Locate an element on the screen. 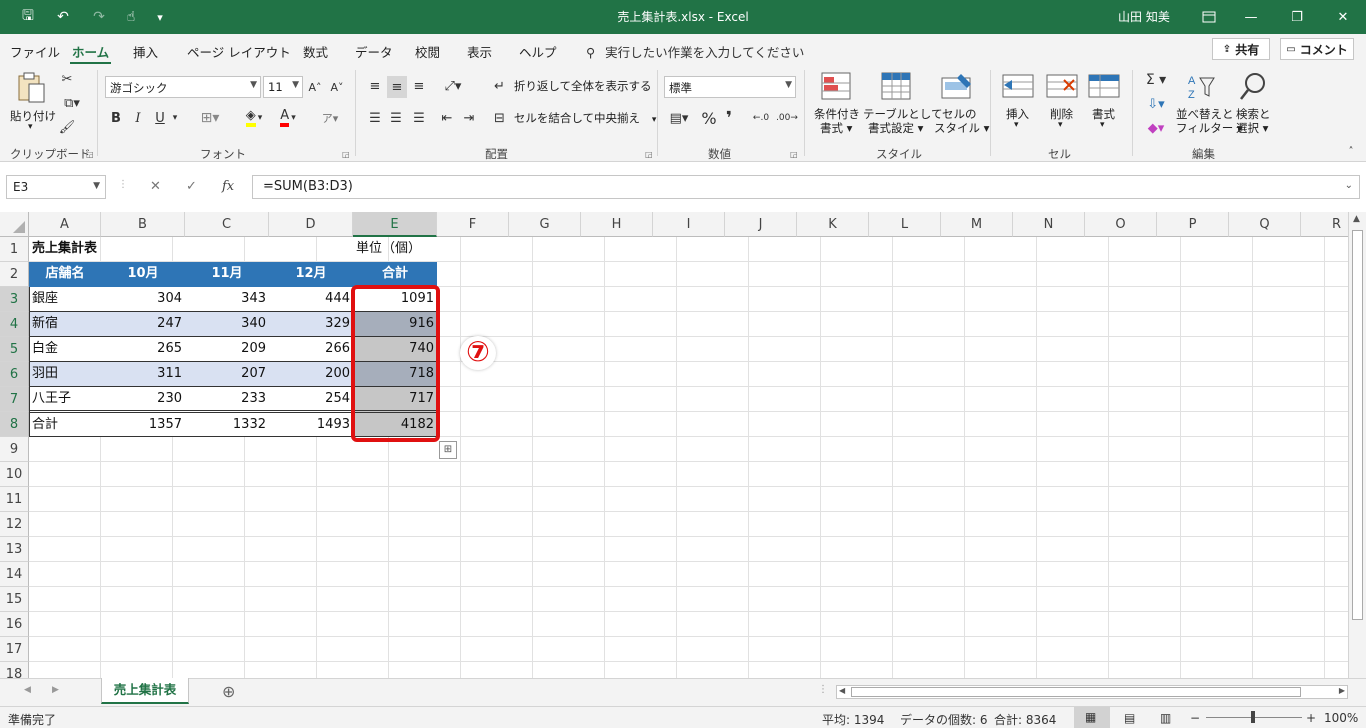  insert-function-button: fx is located at coordinates (228, 186).